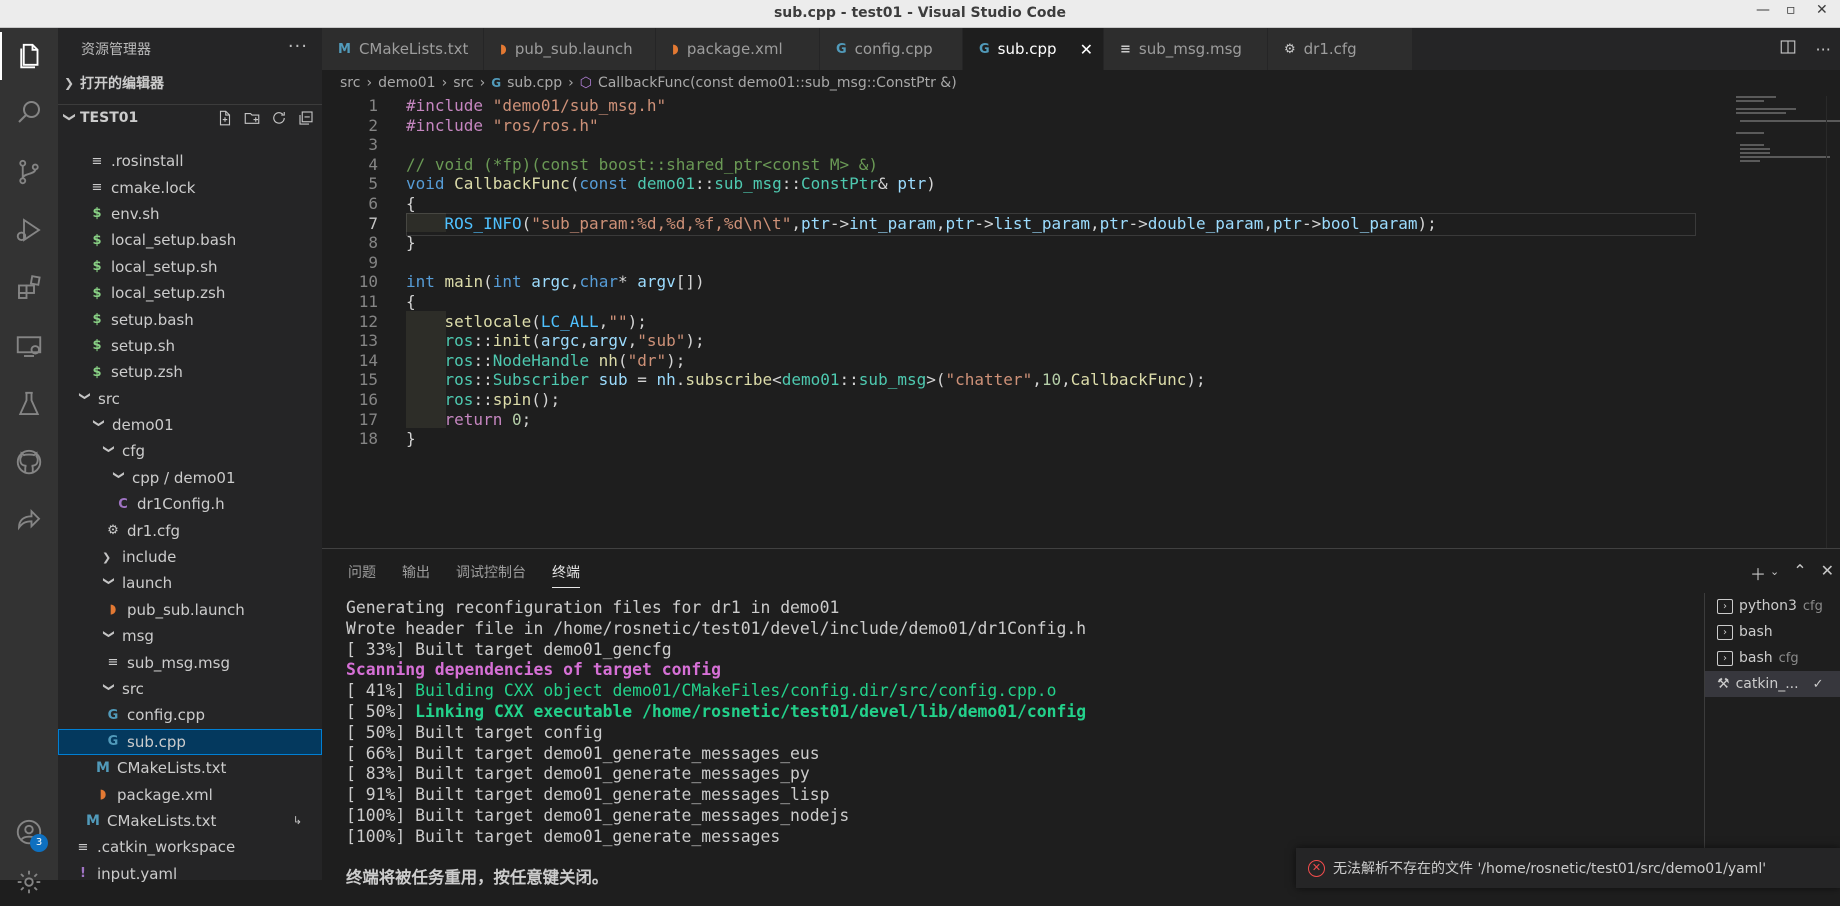 The width and height of the screenshot is (1840, 906). I want to click on tab-sub-msg: ≡ sub_msg.msg, so click(1186, 49).